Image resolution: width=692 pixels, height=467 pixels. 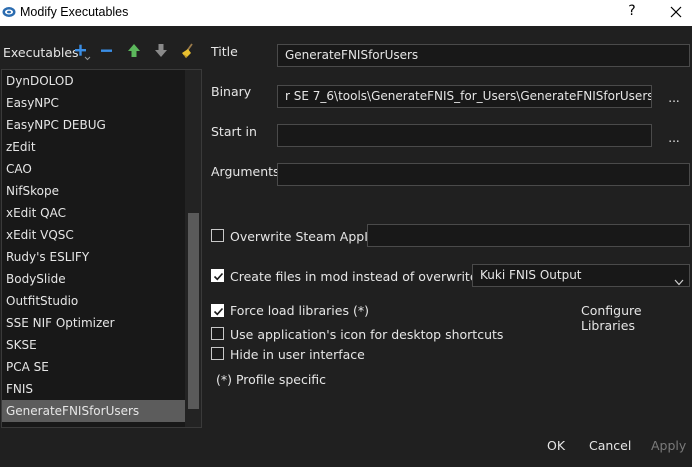 What do you see at coordinates (217, 333) in the screenshot?
I see `use-app-icon-checkbox` at bounding box center [217, 333].